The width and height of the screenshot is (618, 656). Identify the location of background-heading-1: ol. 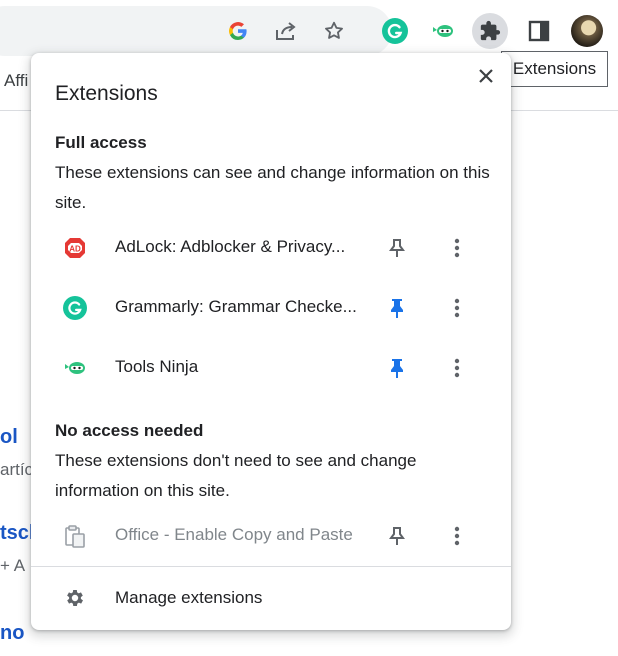
(9, 437).